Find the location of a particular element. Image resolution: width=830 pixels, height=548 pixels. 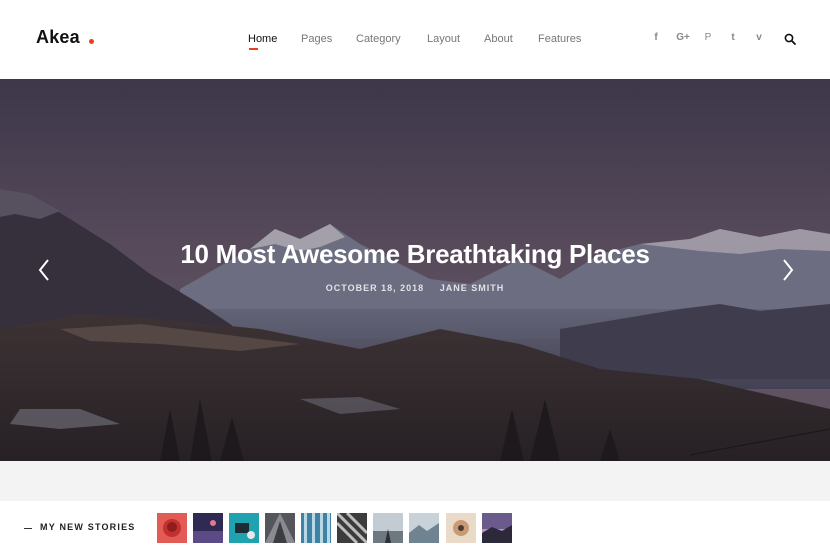

section-divider is located at coordinates (415, 481).